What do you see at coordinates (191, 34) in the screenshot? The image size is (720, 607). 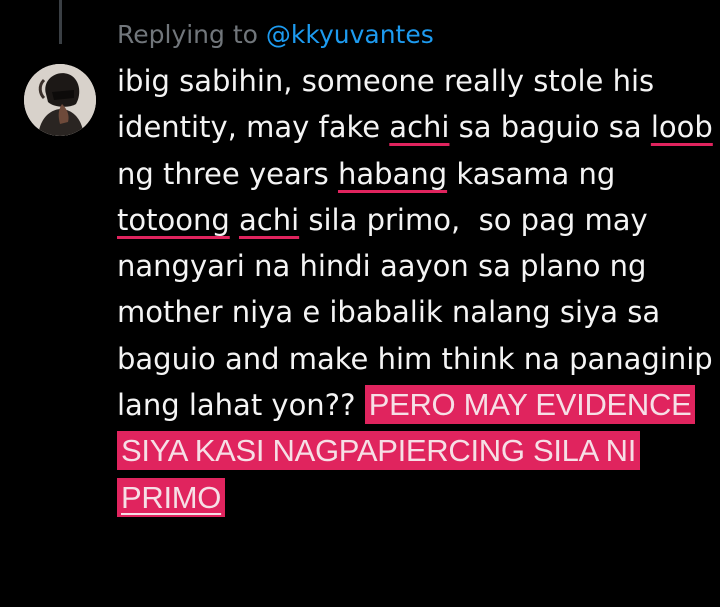 I see `replying-to-prefix: Replying to` at bounding box center [191, 34].